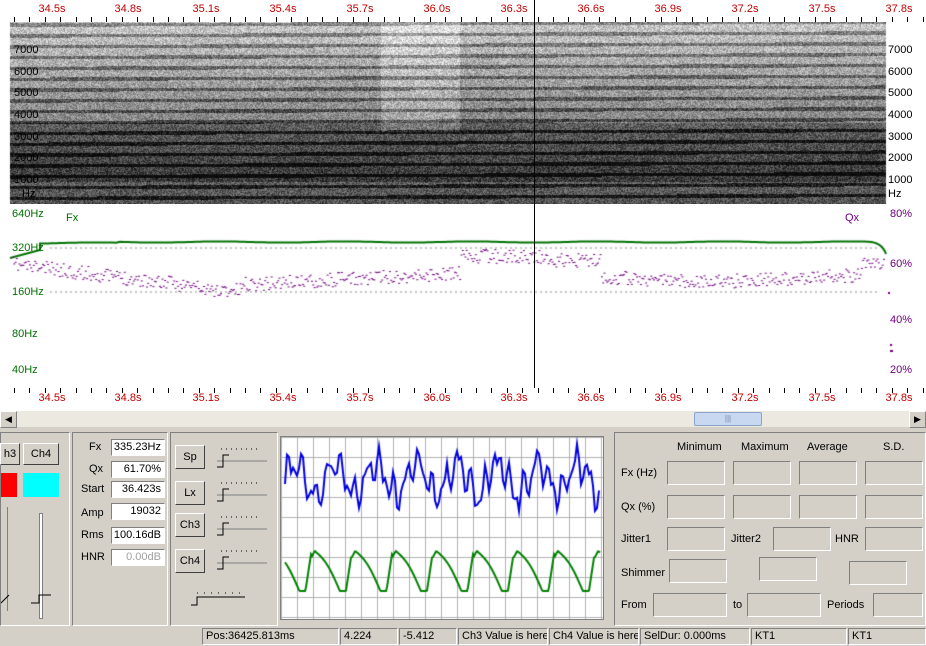 The image size is (926, 646). I want to click on mixer-panel: Sp Lx Ch3 Ch4, so click(224, 529).